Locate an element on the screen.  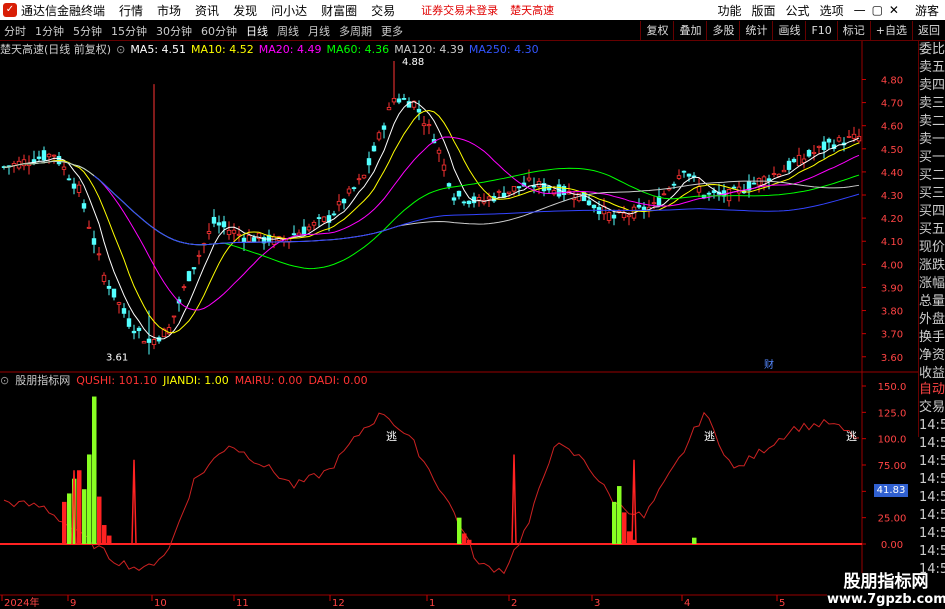
x-tick-label: 4 is located at coordinates (687, 603).